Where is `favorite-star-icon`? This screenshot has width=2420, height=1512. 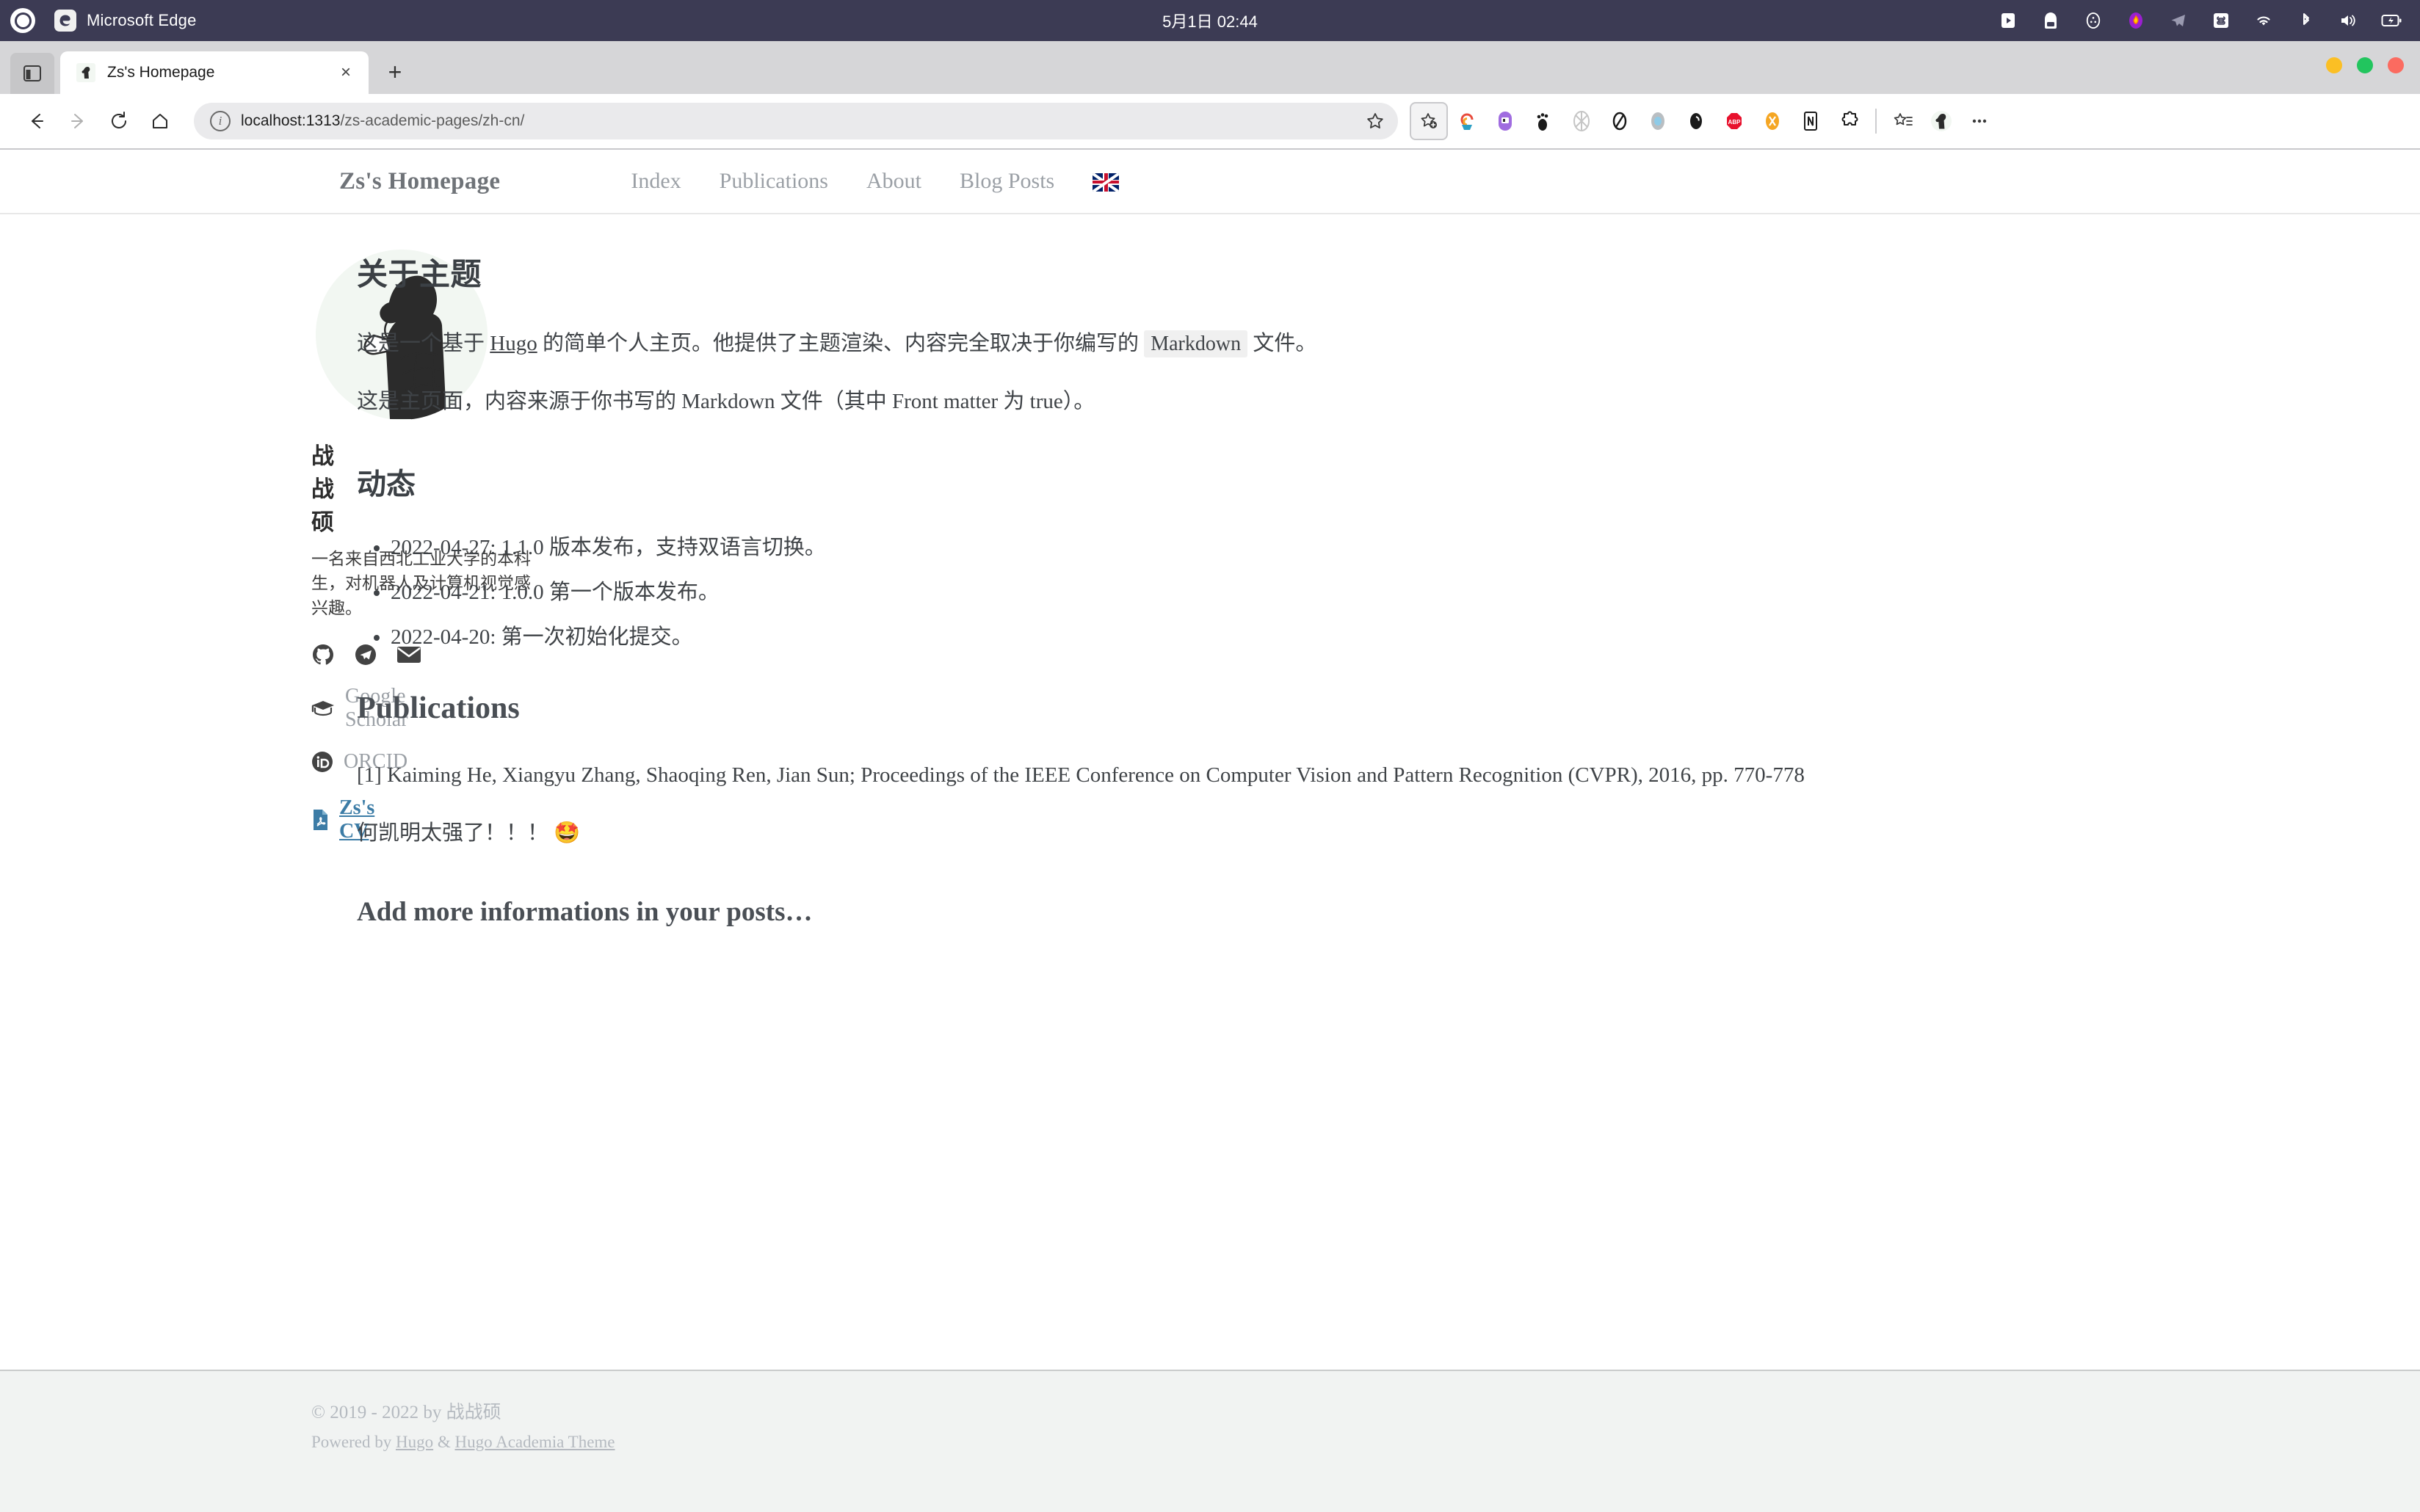
favorite-star-icon is located at coordinates (1375, 121).